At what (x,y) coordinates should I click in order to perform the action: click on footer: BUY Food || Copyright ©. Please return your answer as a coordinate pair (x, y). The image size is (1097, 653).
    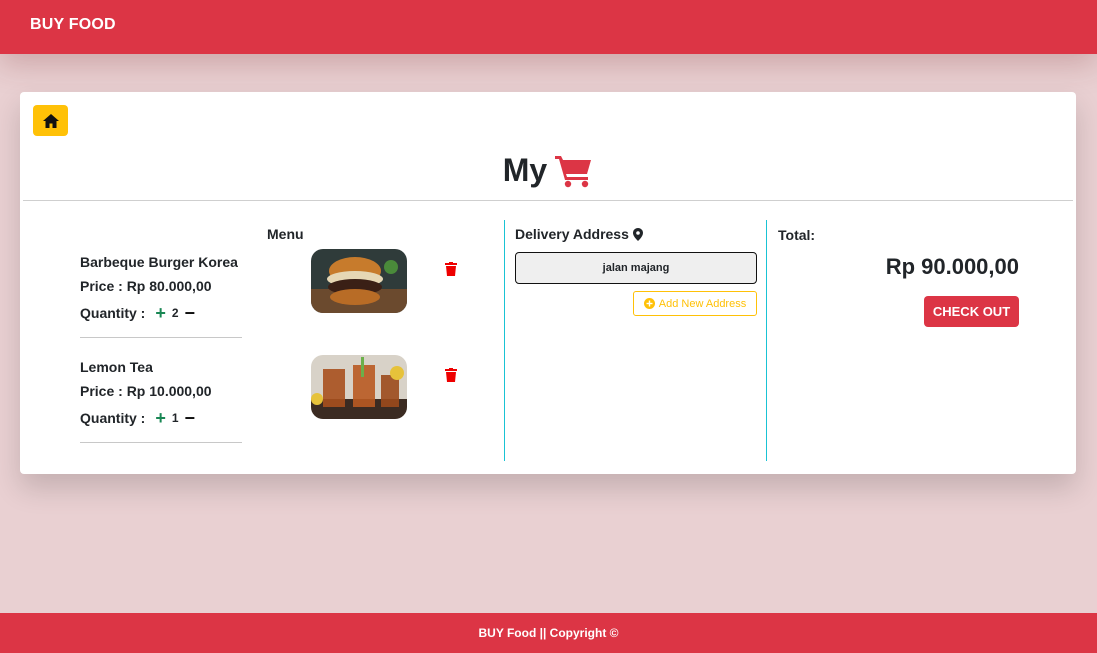
    Looking at the image, I should click on (548, 633).